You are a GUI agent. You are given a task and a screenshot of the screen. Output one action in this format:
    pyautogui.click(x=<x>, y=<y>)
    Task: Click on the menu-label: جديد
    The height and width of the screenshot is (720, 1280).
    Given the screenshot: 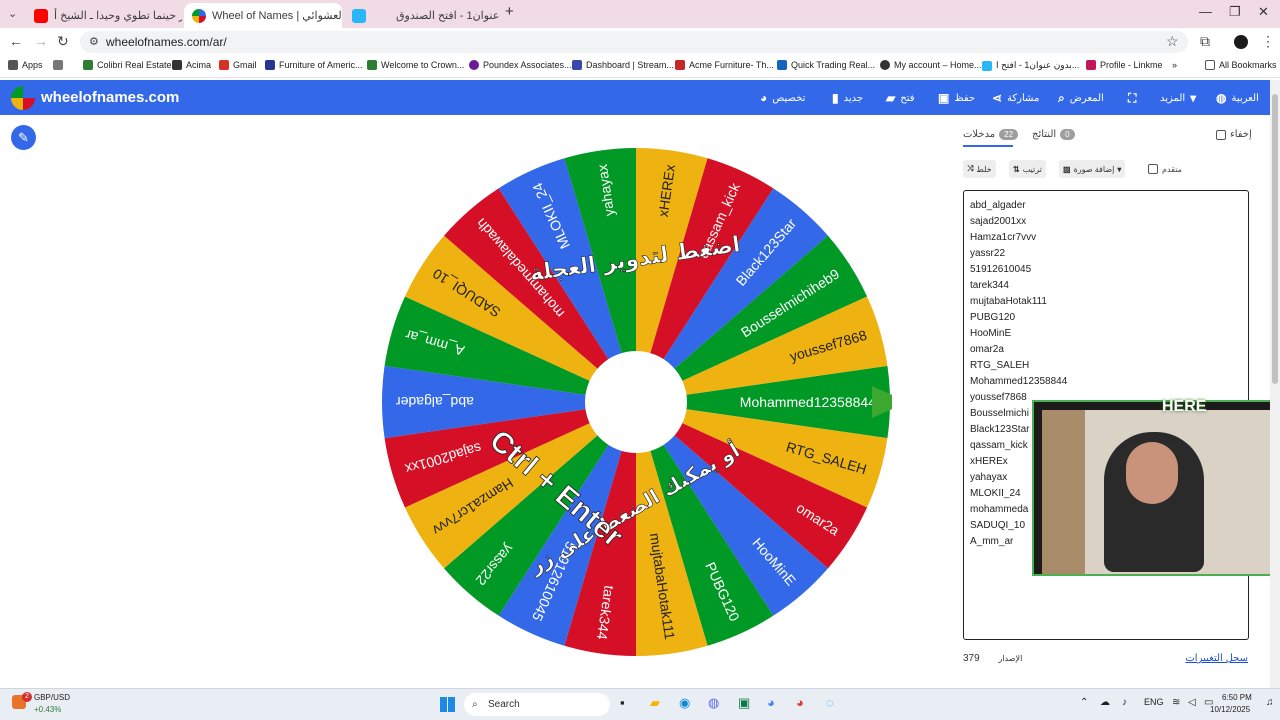 What is the action you would take?
    pyautogui.click(x=853, y=98)
    